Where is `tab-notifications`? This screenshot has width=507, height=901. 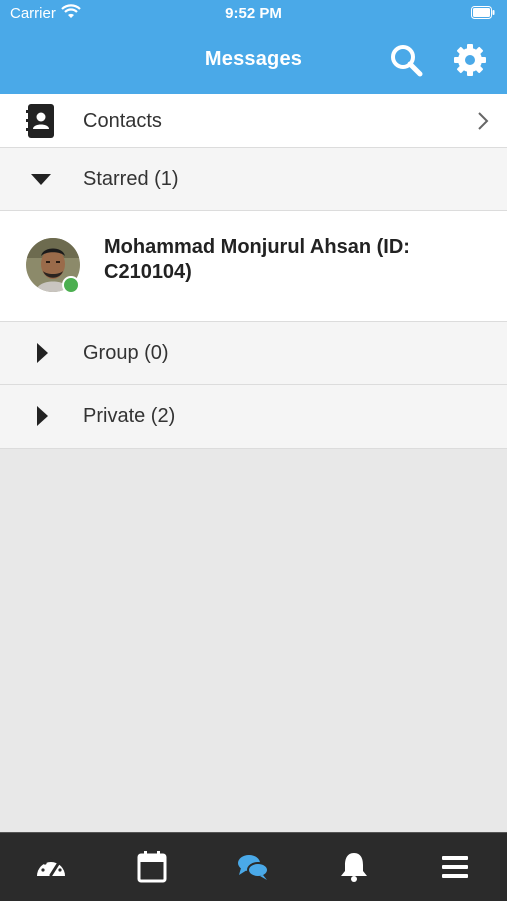 tab-notifications is located at coordinates (353, 867).